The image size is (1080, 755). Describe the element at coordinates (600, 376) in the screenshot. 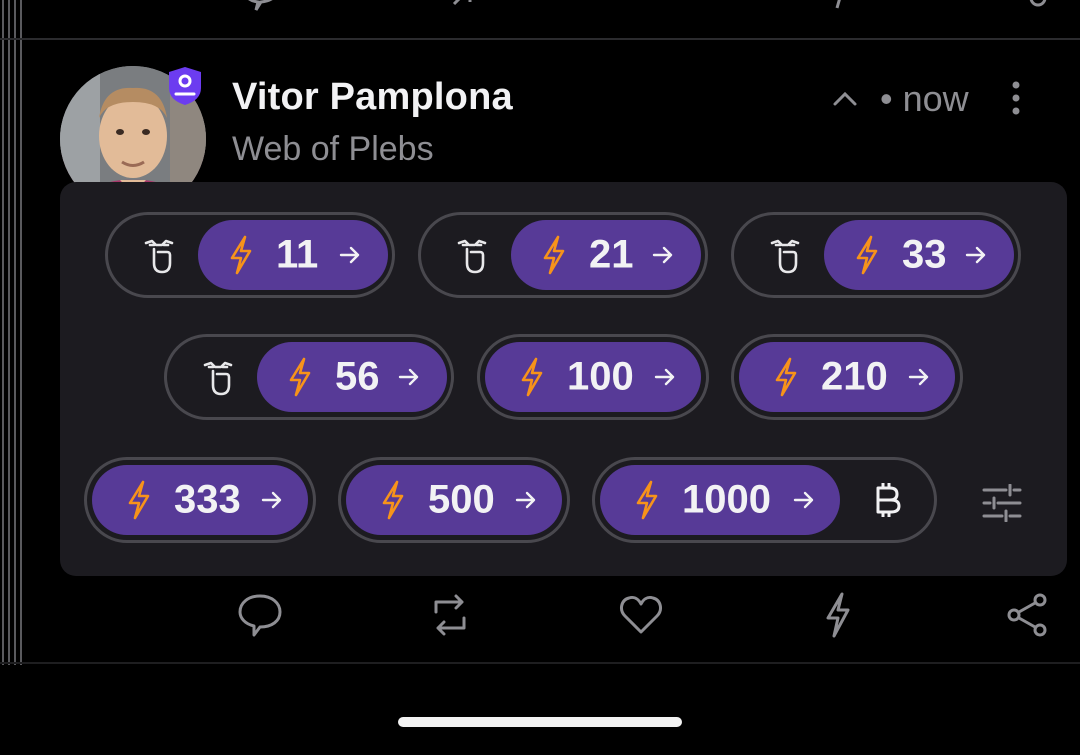

I see `zap-amount: 100` at that location.